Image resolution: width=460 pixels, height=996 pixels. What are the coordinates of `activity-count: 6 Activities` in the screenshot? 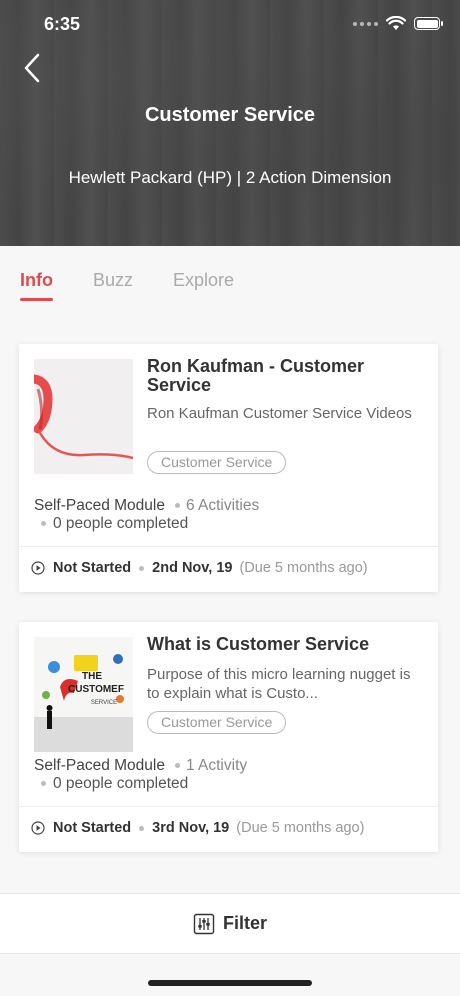 It's located at (222, 505).